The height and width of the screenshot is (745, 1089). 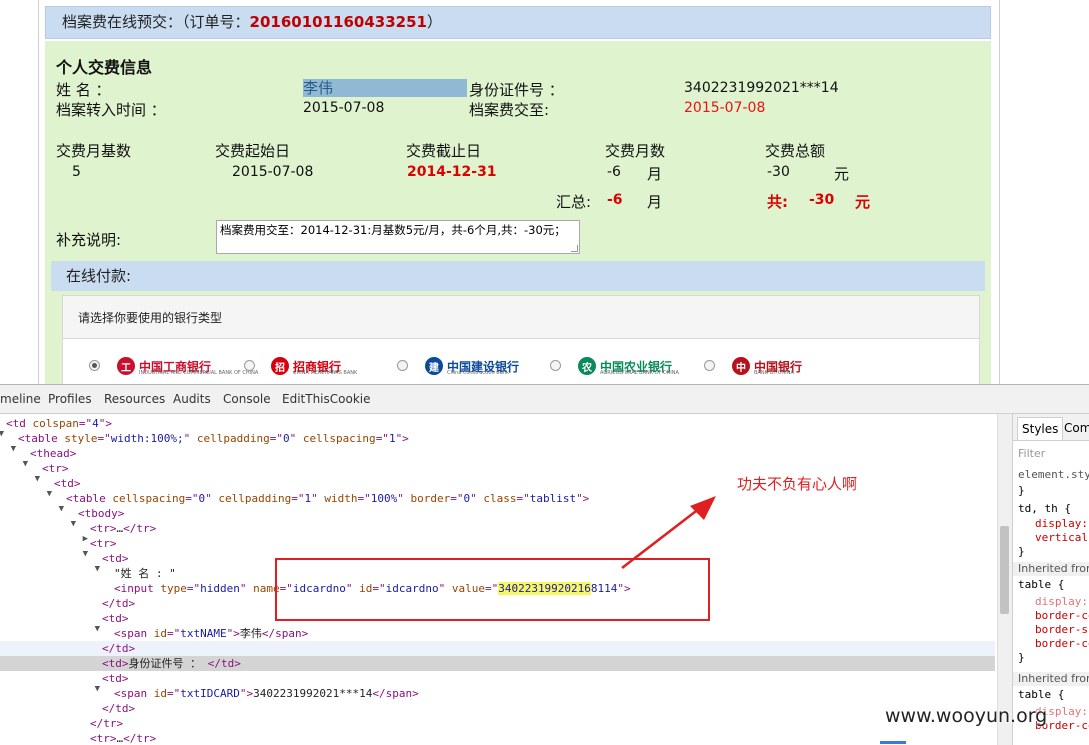 I want to click on callout-arrow-icon, so click(x=668, y=532).